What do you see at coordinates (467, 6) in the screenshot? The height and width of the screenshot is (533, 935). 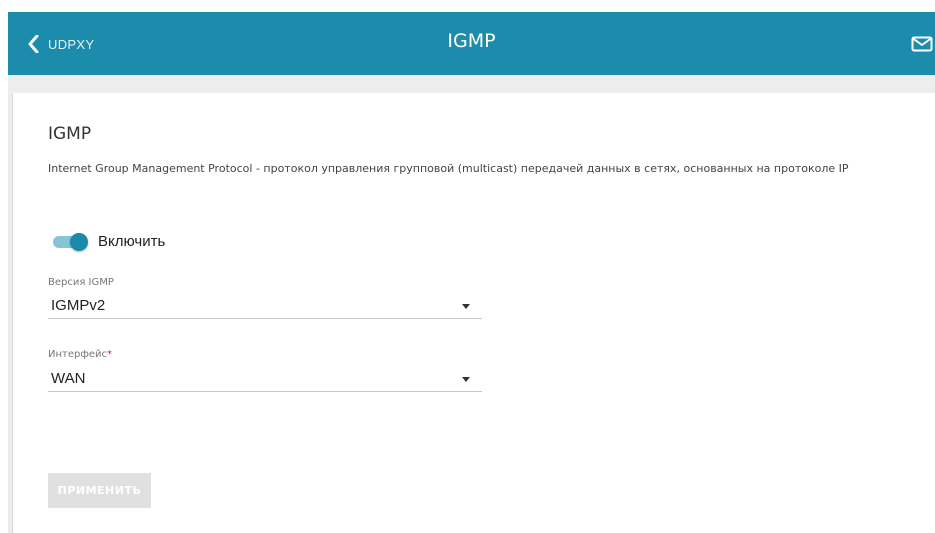 I see `top-strip` at bounding box center [467, 6].